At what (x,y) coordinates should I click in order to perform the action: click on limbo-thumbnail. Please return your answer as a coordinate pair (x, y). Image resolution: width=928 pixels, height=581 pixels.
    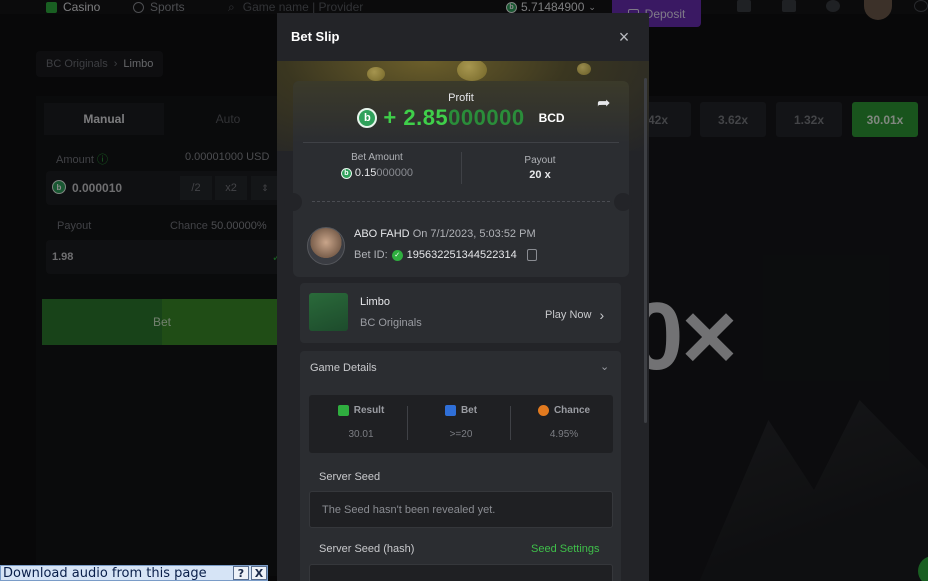
    Looking at the image, I should click on (328, 312).